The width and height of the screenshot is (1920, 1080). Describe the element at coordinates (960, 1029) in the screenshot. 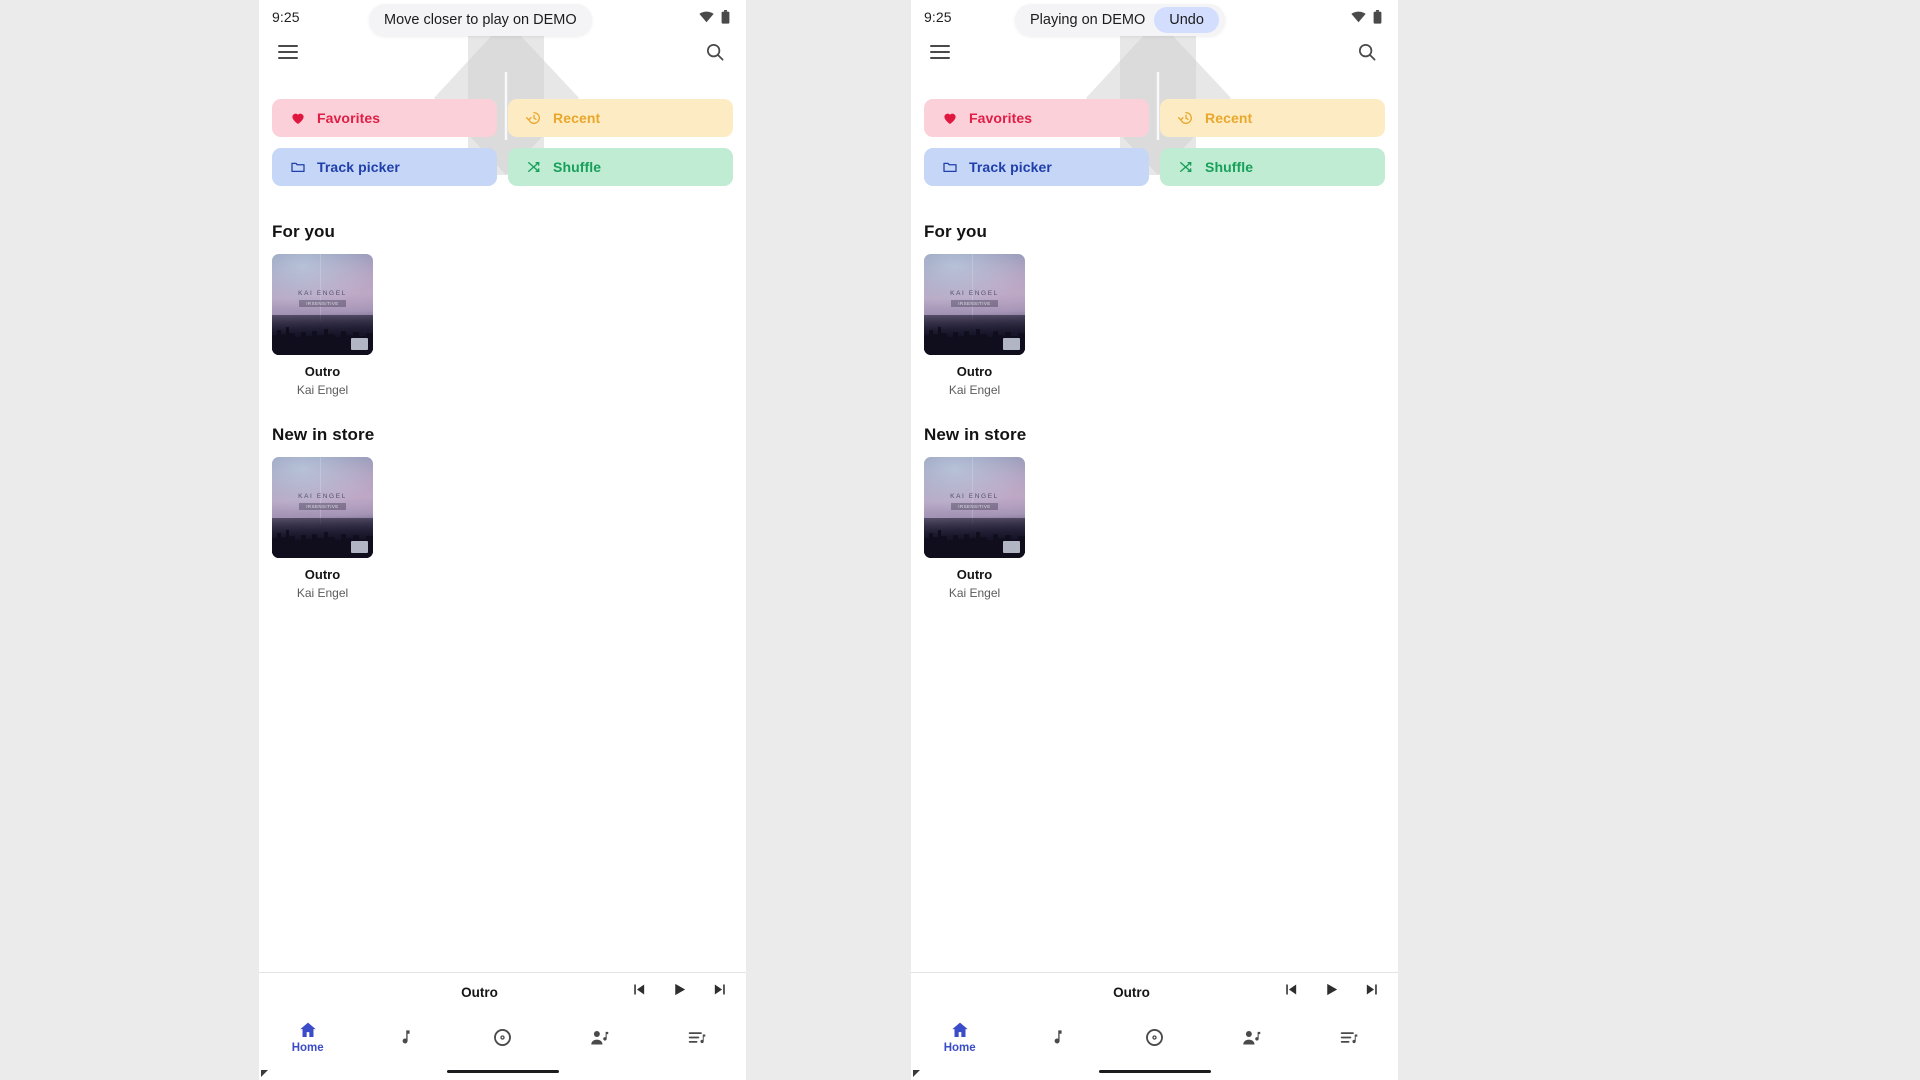

I see `home-icon` at that location.